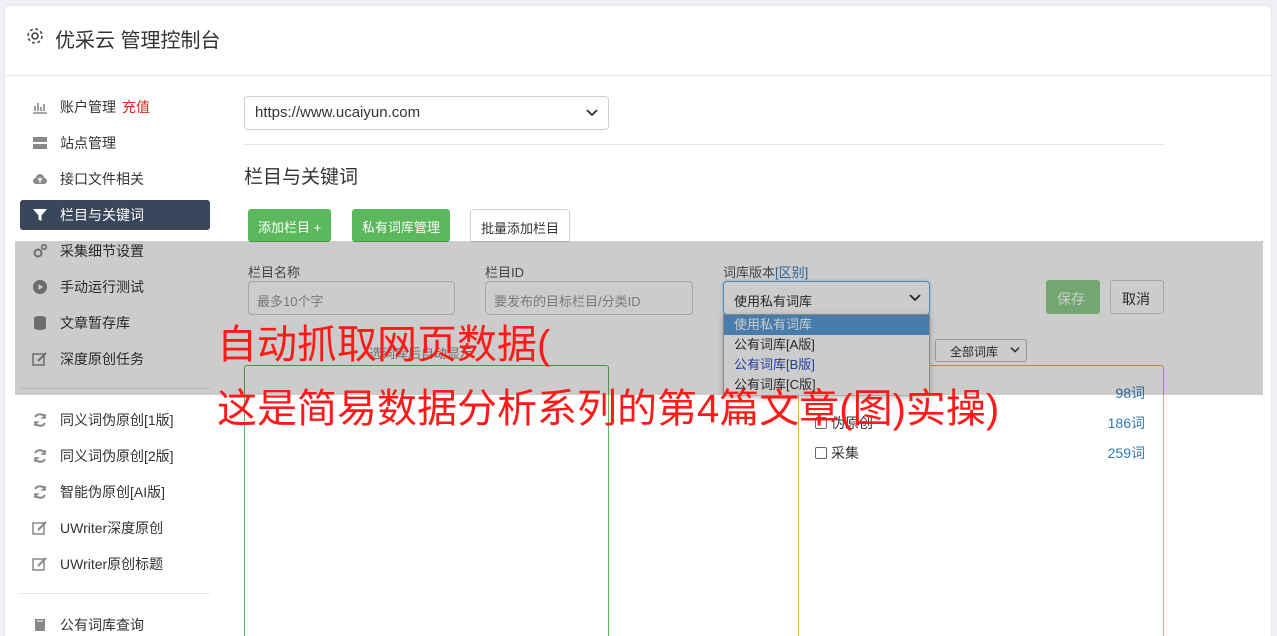 The height and width of the screenshot is (636, 1277). I want to click on chevron-down-icon, so click(592, 113).